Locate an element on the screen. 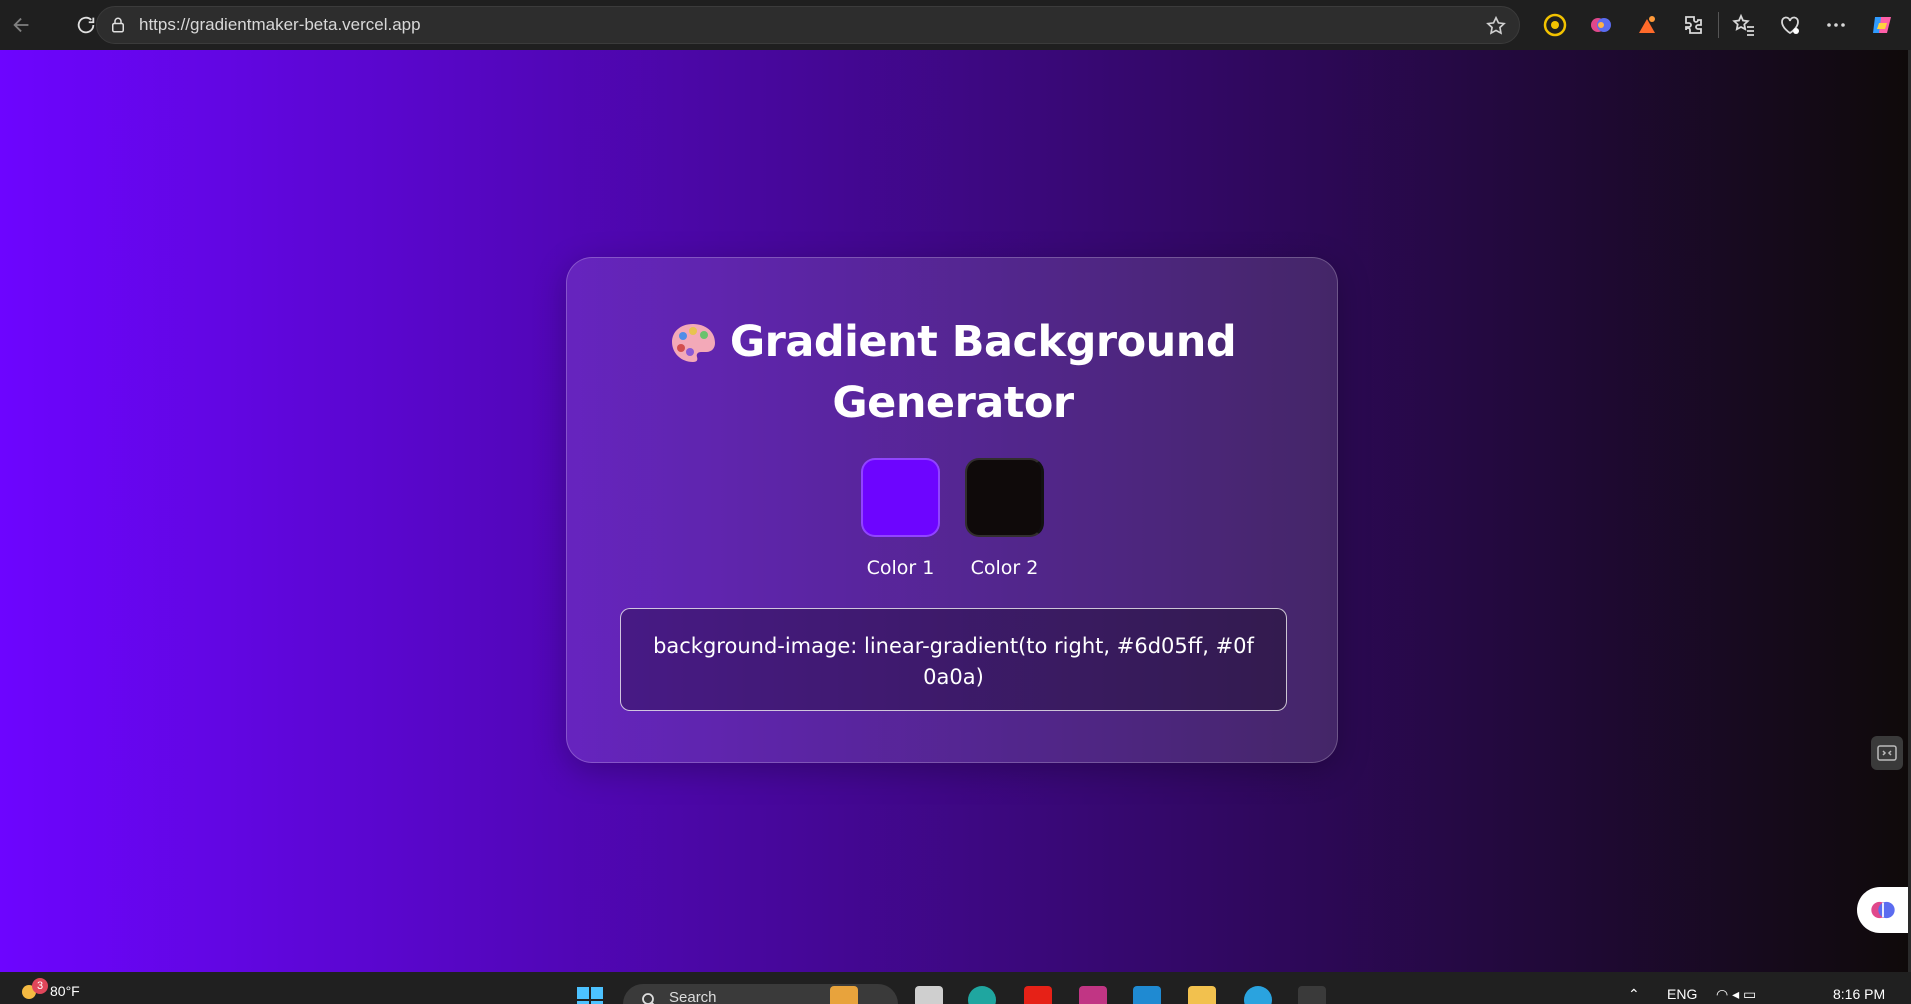 This screenshot has width=1911, height=1004. taskbar-app-file-explorer is located at coordinates (1202, 995).